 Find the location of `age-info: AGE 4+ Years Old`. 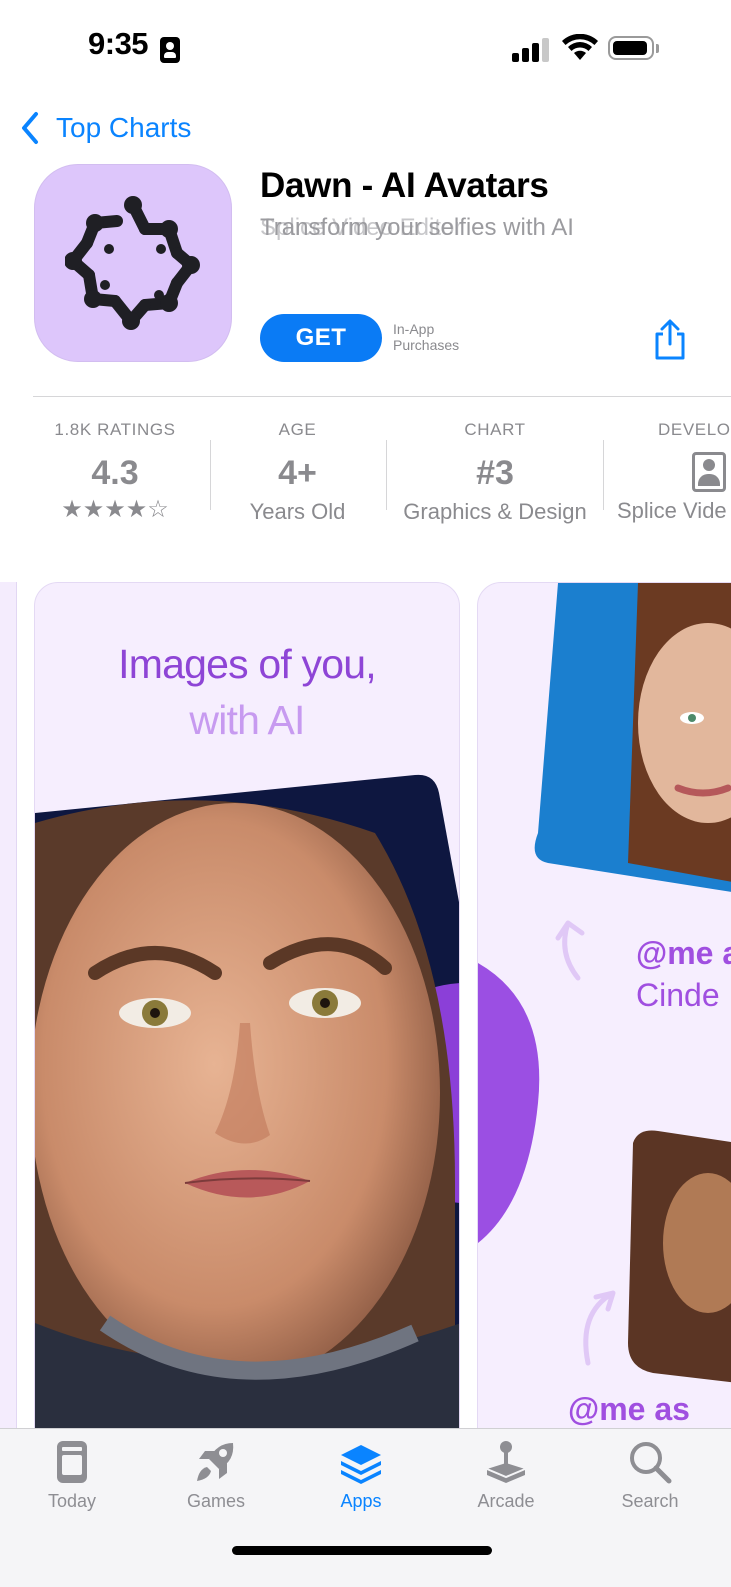

age-info: AGE 4+ Years Old is located at coordinates (297, 472).